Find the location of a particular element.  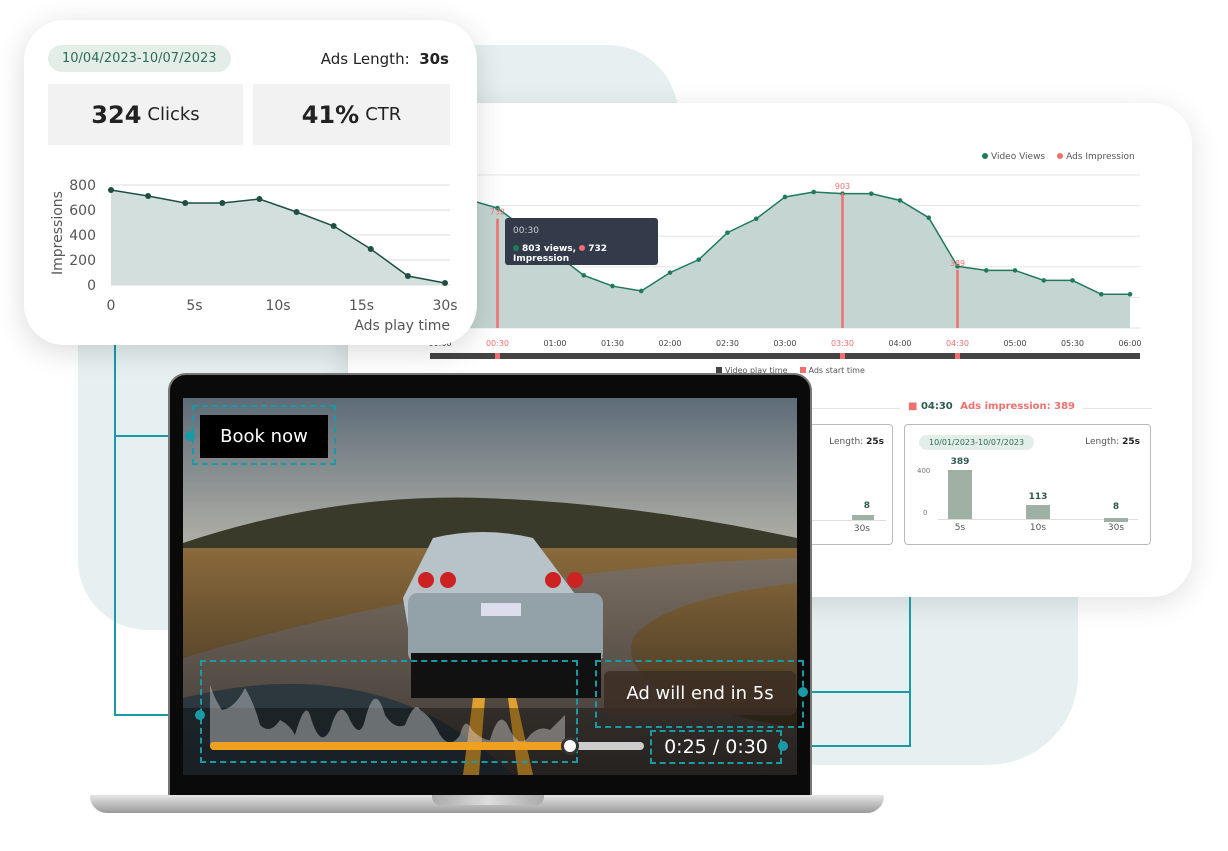

time-label: 01:30 is located at coordinates (612, 343).